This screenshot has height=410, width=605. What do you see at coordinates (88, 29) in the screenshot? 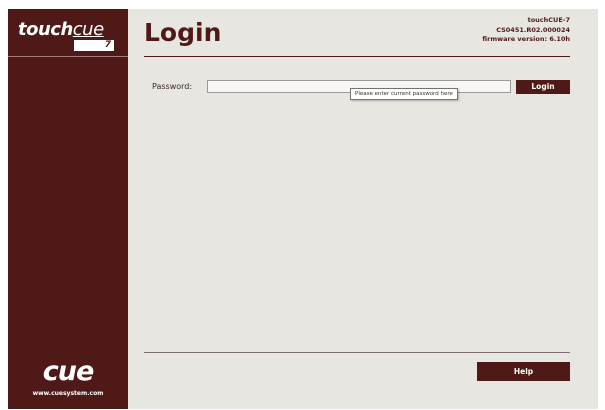
I see `logo-cue-text: cue` at bounding box center [88, 29].